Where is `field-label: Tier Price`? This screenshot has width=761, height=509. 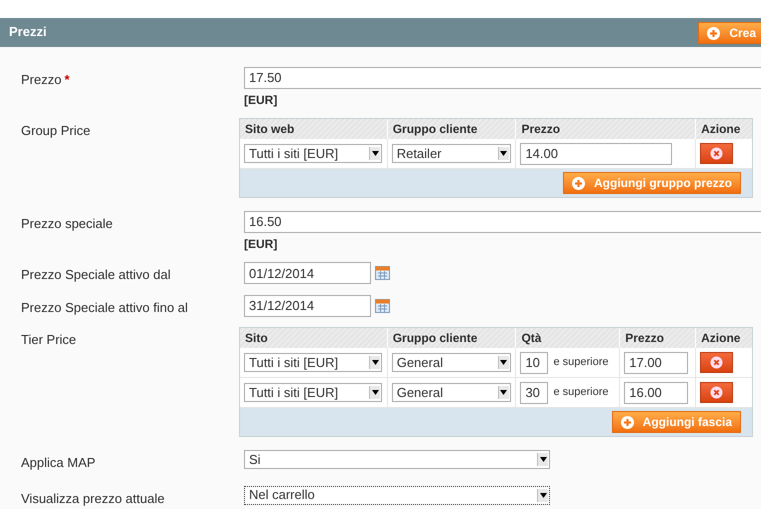 field-label: Tier Price is located at coordinates (48, 339).